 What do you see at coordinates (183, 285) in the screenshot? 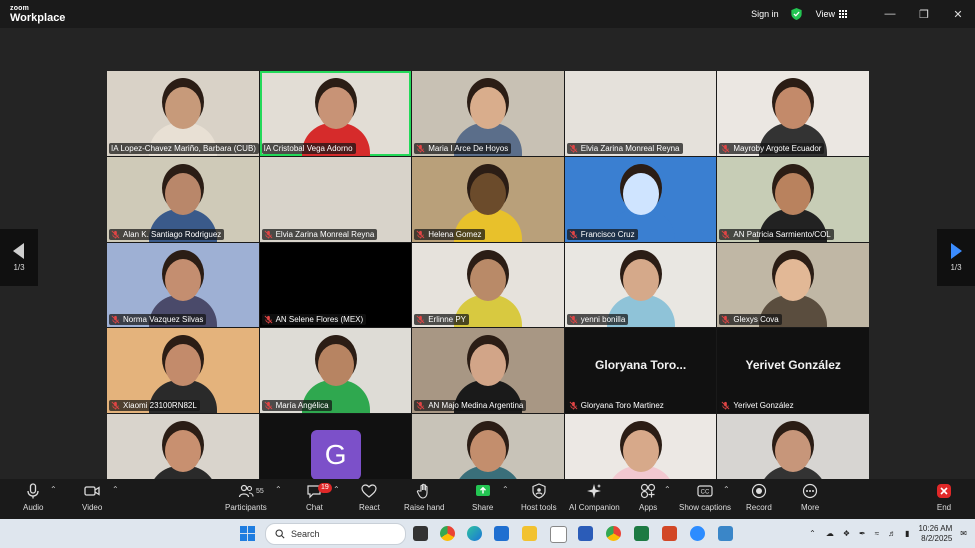
I see `participant-tile: Norma Vazquez Silvas` at bounding box center [183, 285].